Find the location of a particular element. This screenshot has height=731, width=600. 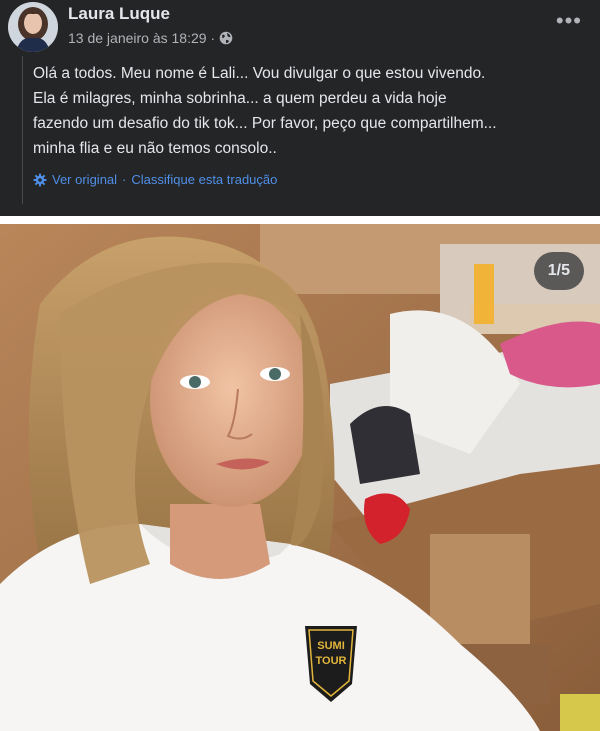

message-line: minha flia e eu não temos consolo.. is located at coordinates (155, 148).